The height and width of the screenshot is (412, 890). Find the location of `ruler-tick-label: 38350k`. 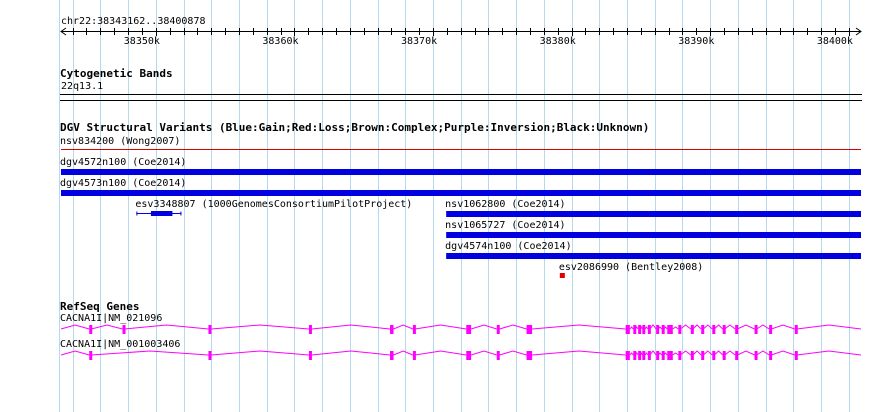

ruler-tick-label: 38350k is located at coordinates (141, 41).